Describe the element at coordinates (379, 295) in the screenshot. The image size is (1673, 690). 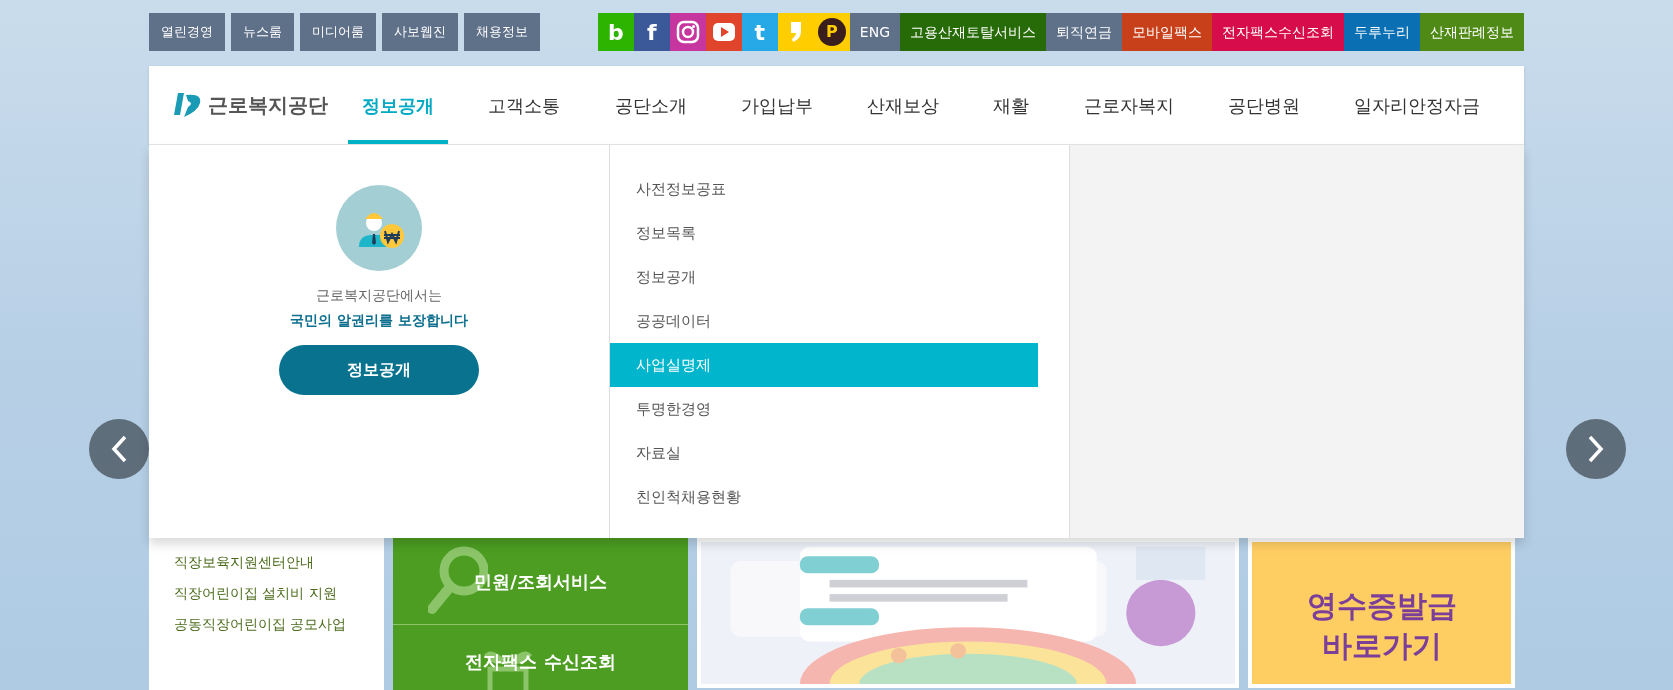
I see `intro-text: 근로복지공단에서는` at that location.